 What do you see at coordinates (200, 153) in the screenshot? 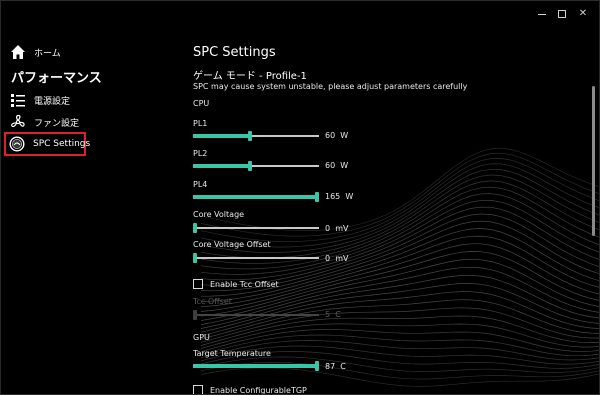
I see `pl2-label: PL2` at bounding box center [200, 153].